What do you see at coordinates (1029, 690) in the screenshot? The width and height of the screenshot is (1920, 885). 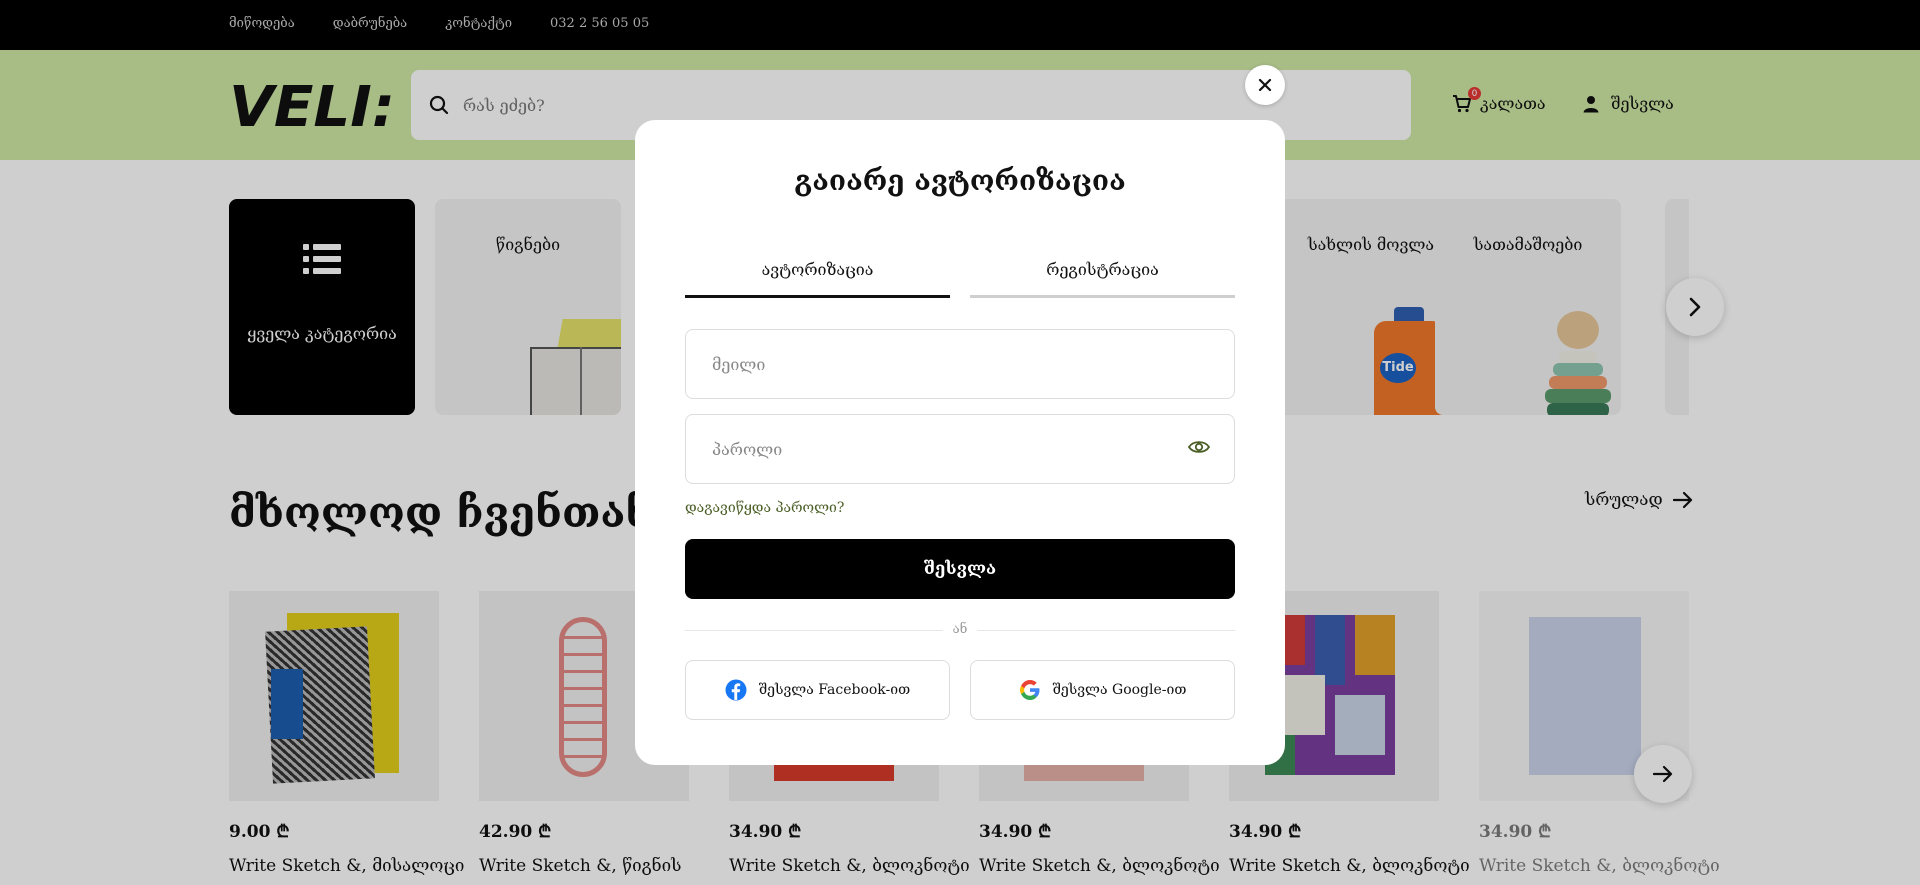 I see `google-icon` at bounding box center [1029, 690].